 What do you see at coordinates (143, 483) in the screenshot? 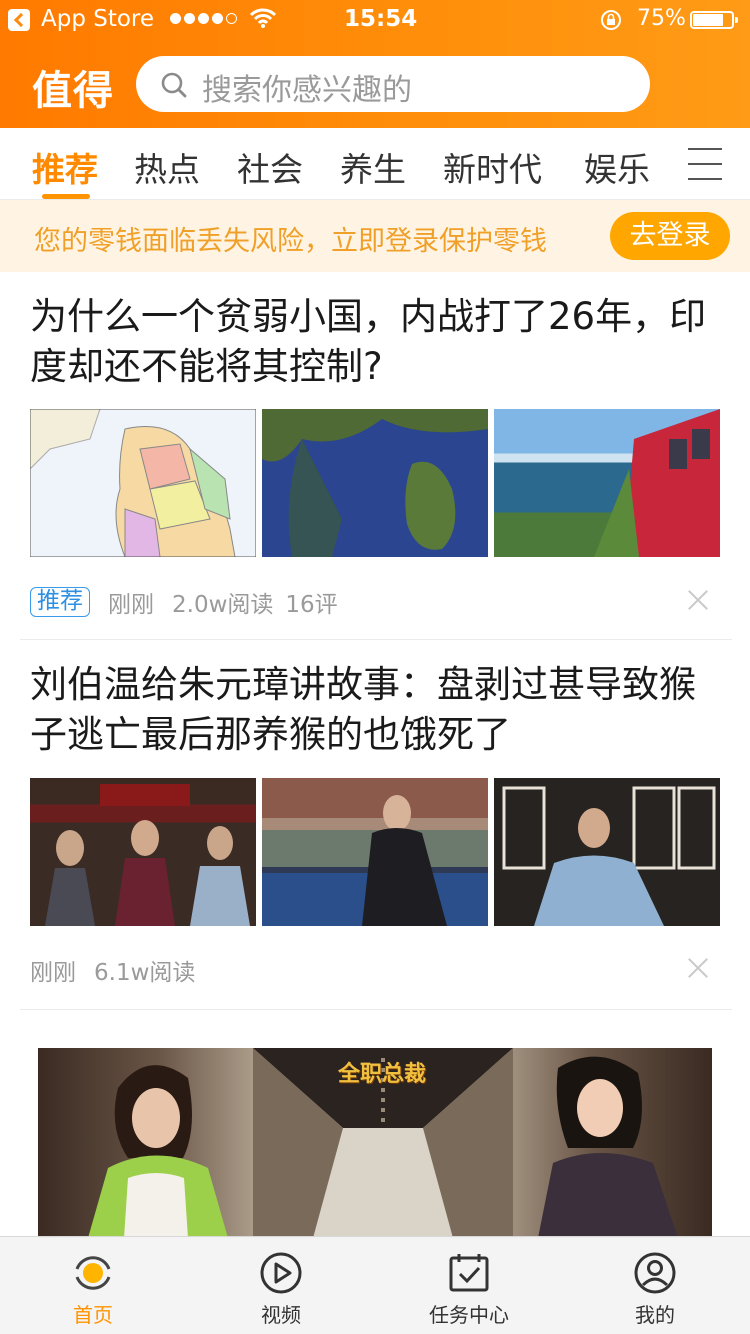
I see `map-thumbnail` at bounding box center [143, 483].